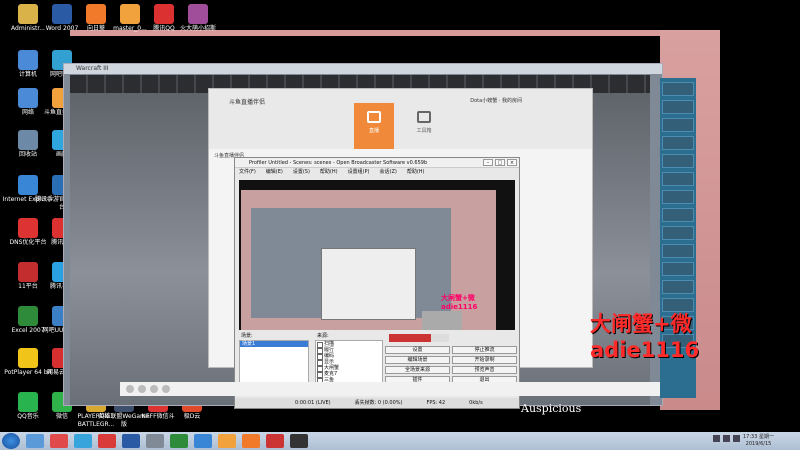 The height and width of the screenshot is (450, 800). I want to click on speaker-icon, so click(154, 389).